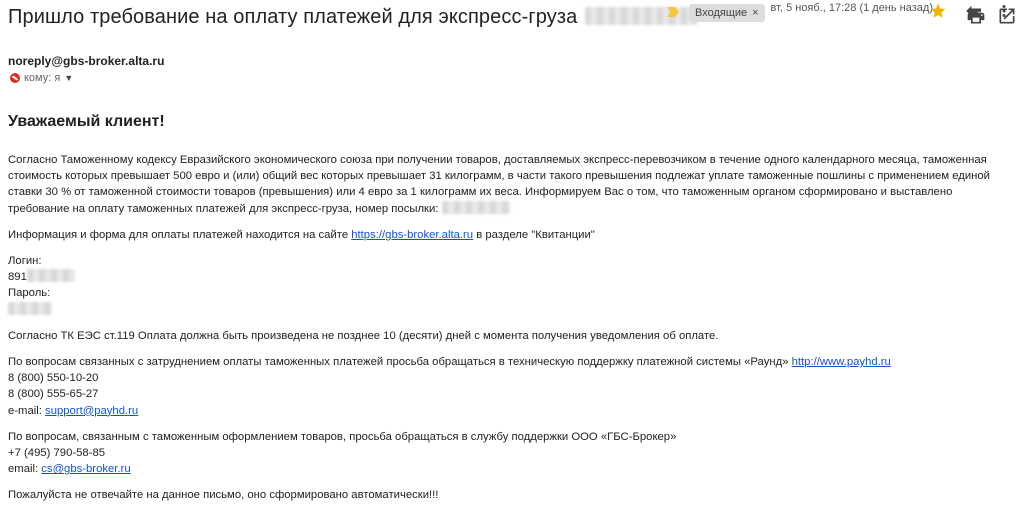 This screenshot has width=1024, height=516. I want to click on login-prefix: 891, so click(17, 277).